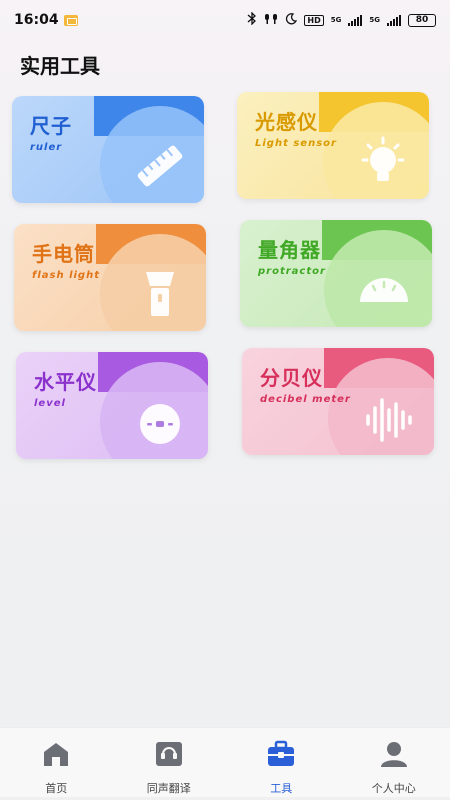 This screenshot has height=800, width=450. I want to click on tool-subtitle: flash light, so click(66, 275).